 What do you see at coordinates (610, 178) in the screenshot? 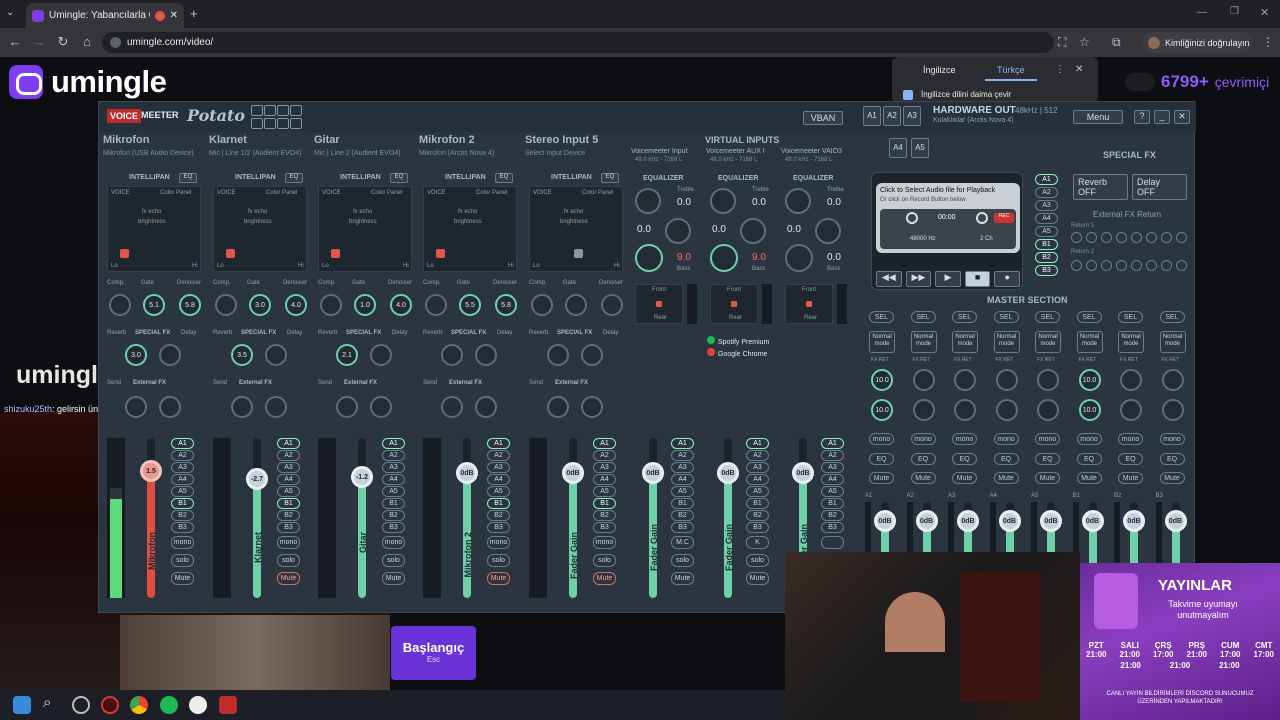
I see `eq-button: EQ` at bounding box center [610, 178].